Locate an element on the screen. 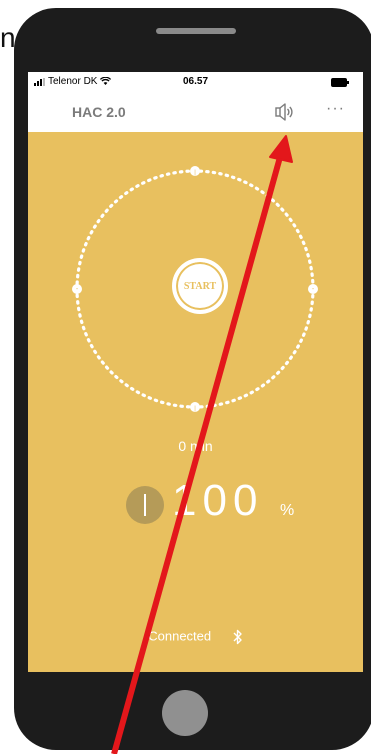  status-time: 06.57 is located at coordinates (195, 81).